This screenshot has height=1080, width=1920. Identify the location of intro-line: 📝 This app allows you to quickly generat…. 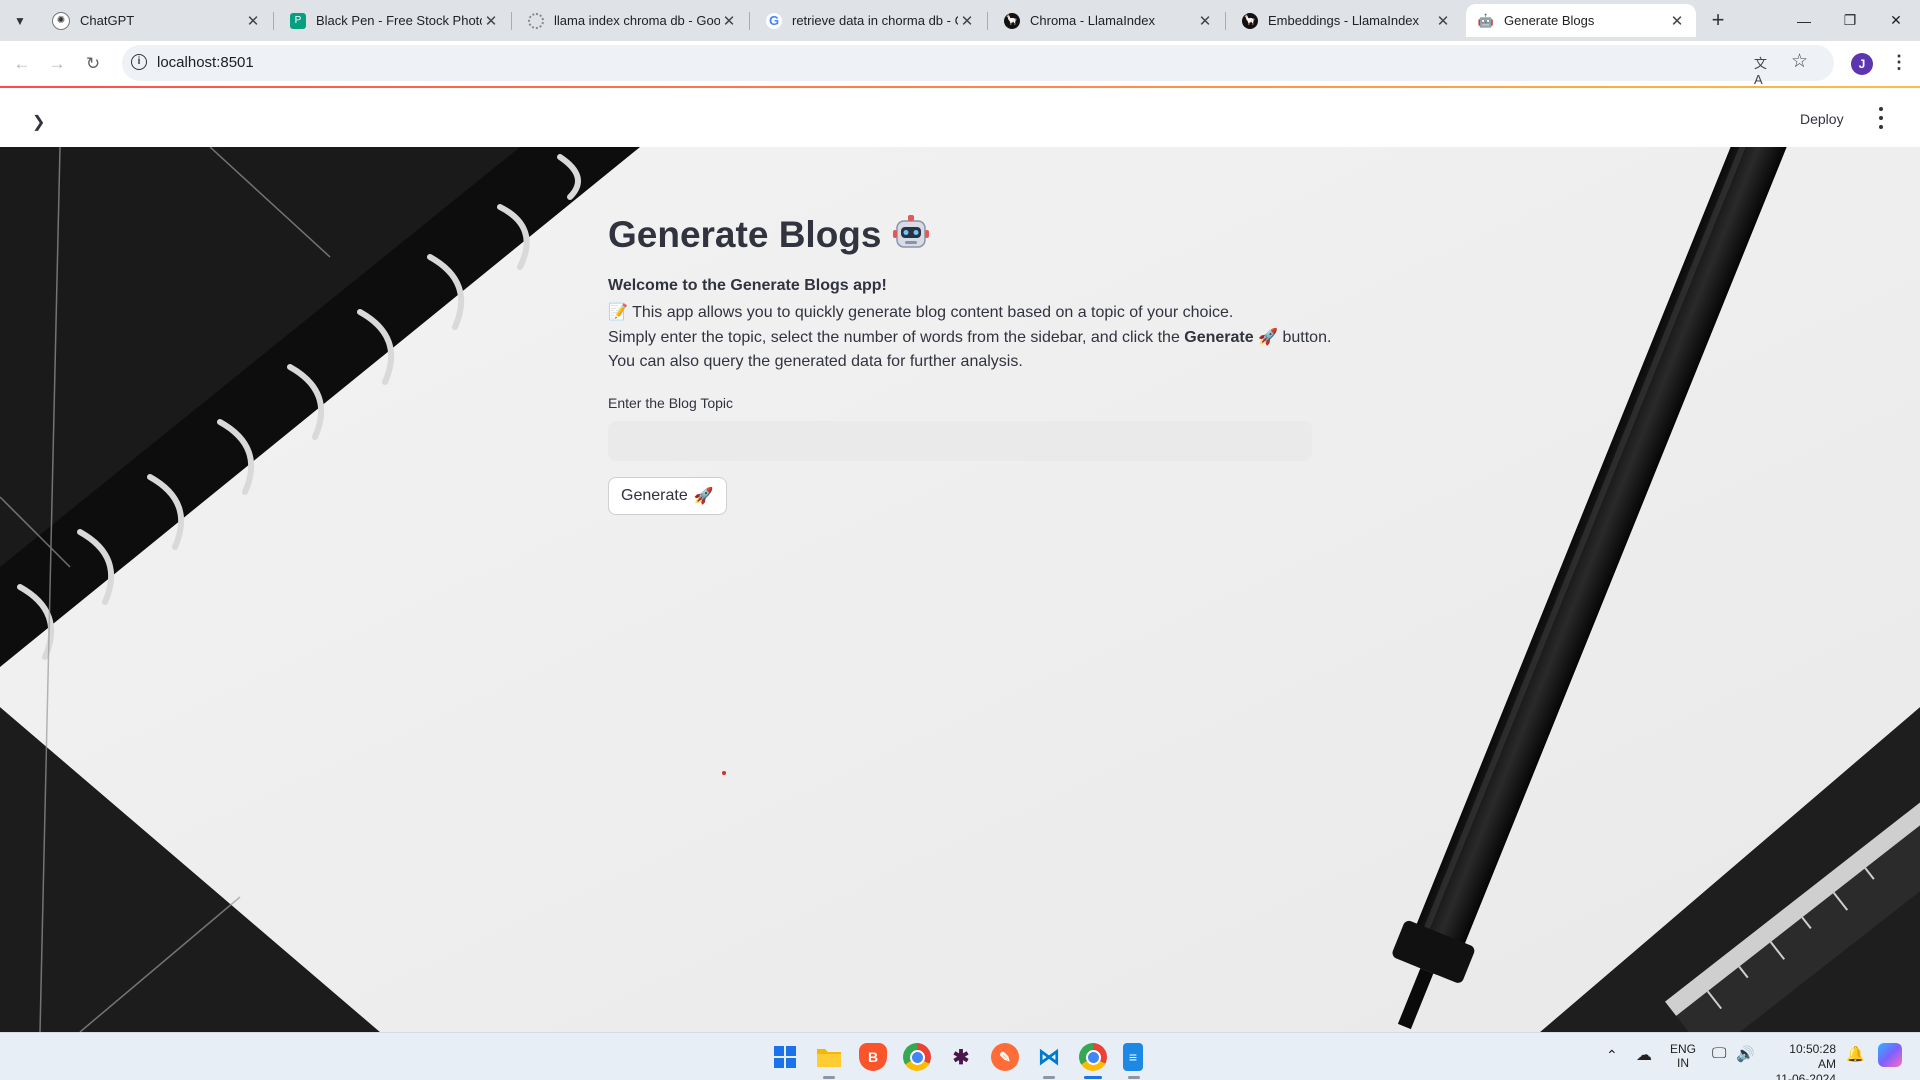
(920, 312).